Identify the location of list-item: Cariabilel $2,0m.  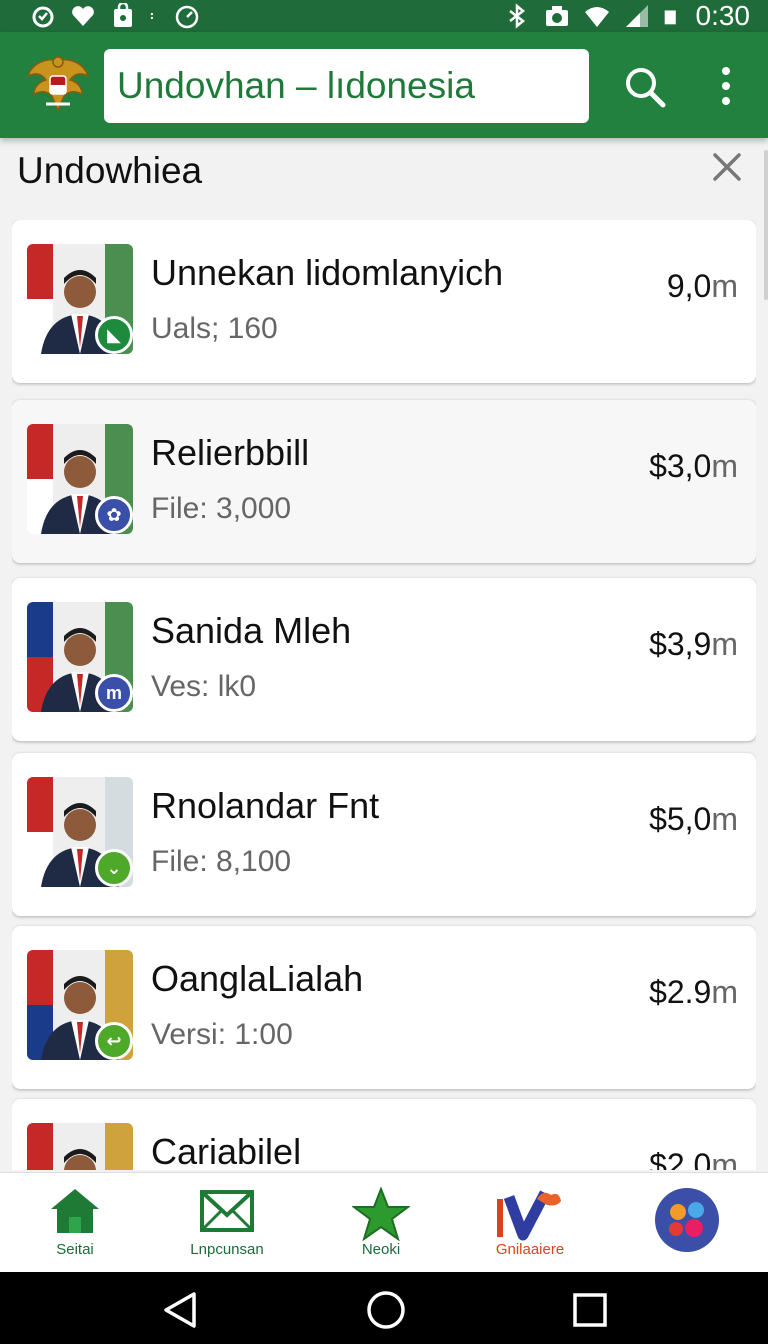
(384, 1134).